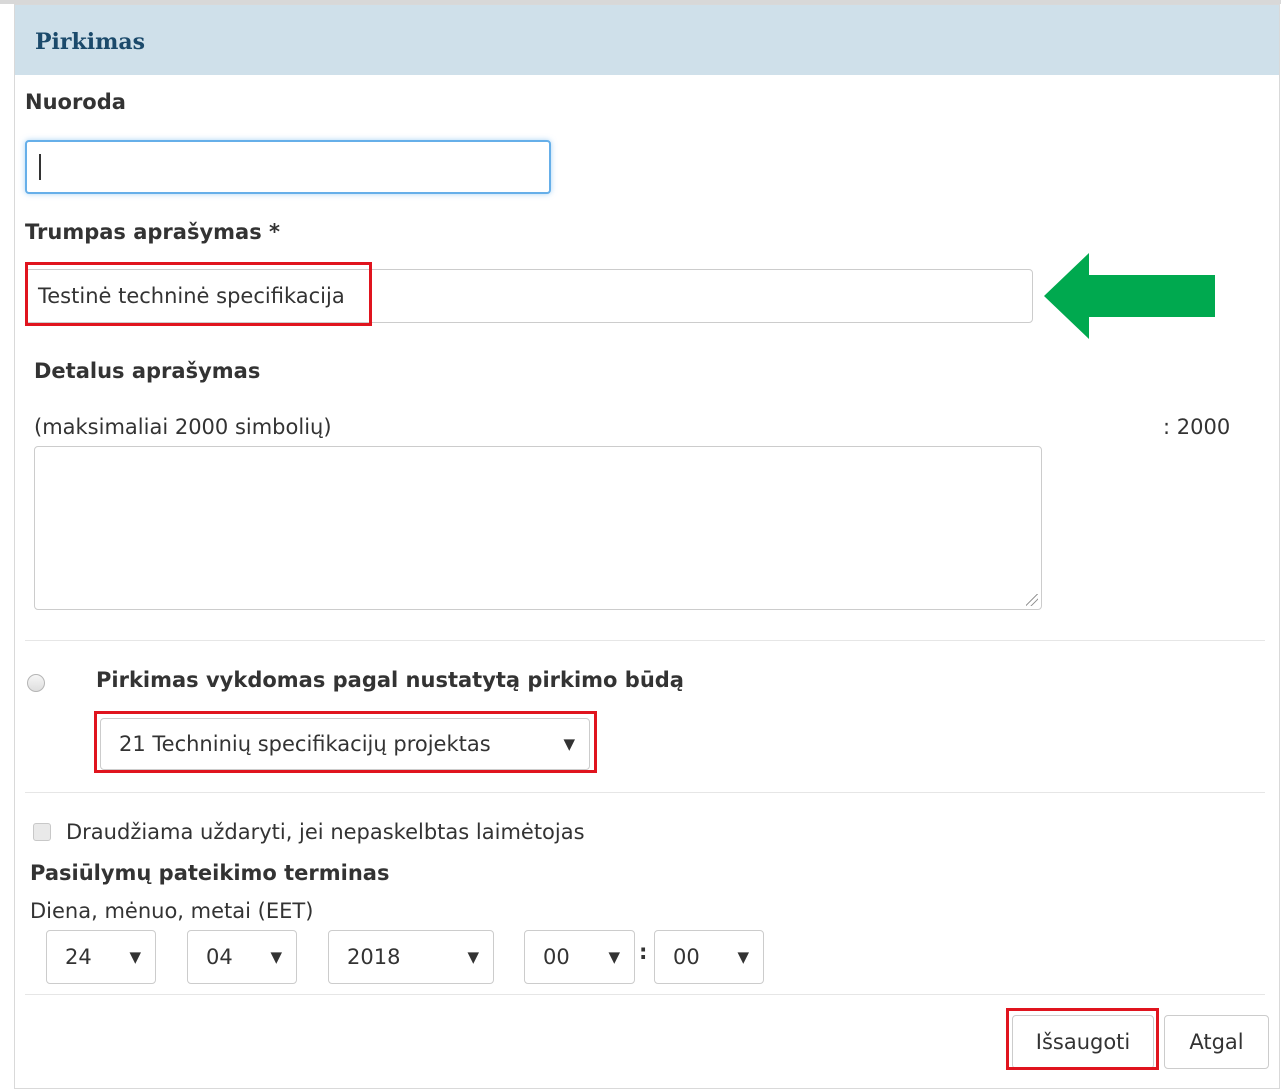 This screenshot has height=1090, width=1281. Describe the element at coordinates (147, 371) in the screenshot. I see `detail-description-label: Detalus aprašymas` at that location.